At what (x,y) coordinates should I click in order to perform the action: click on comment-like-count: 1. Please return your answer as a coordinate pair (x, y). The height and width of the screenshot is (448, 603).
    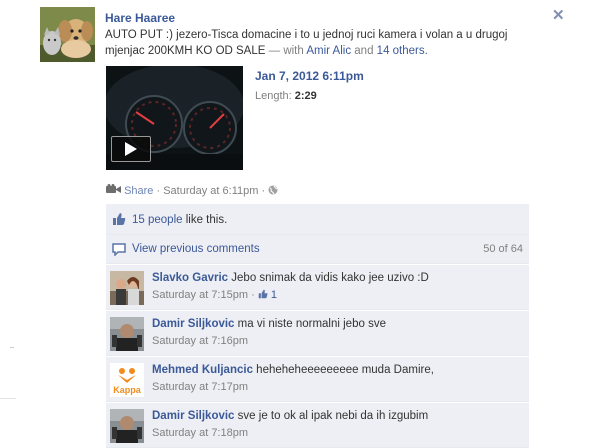
    Looking at the image, I should click on (267, 295).